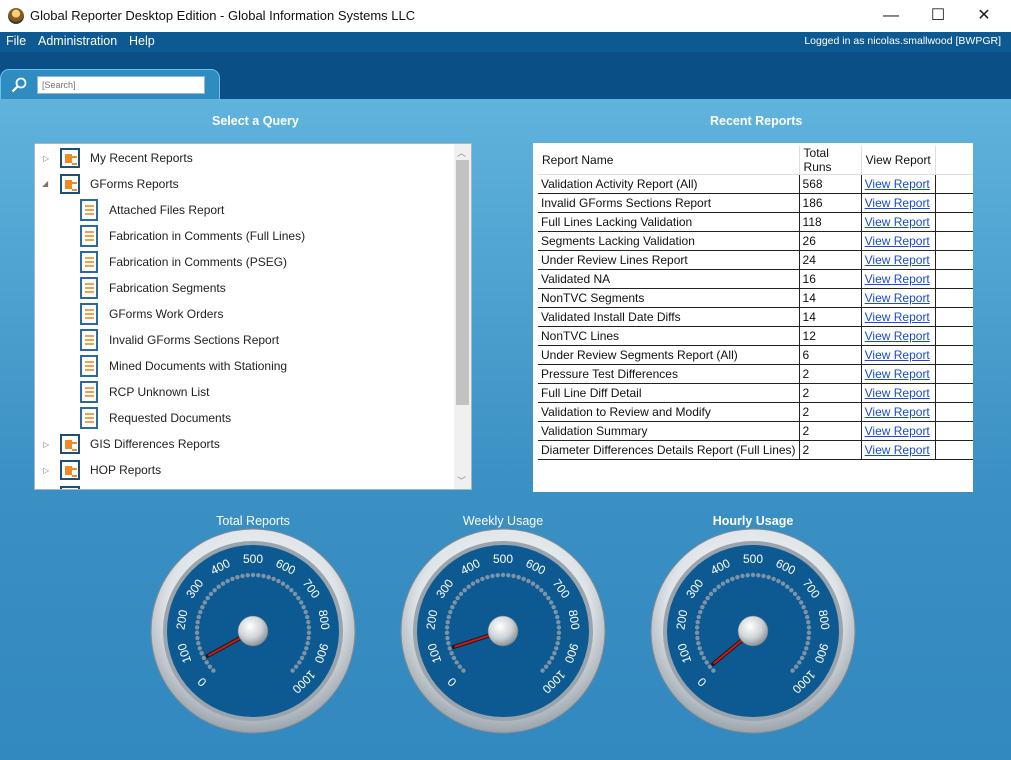  What do you see at coordinates (830, 160) in the screenshot?
I see `column-header-total-runs: Total Runs` at bounding box center [830, 160].